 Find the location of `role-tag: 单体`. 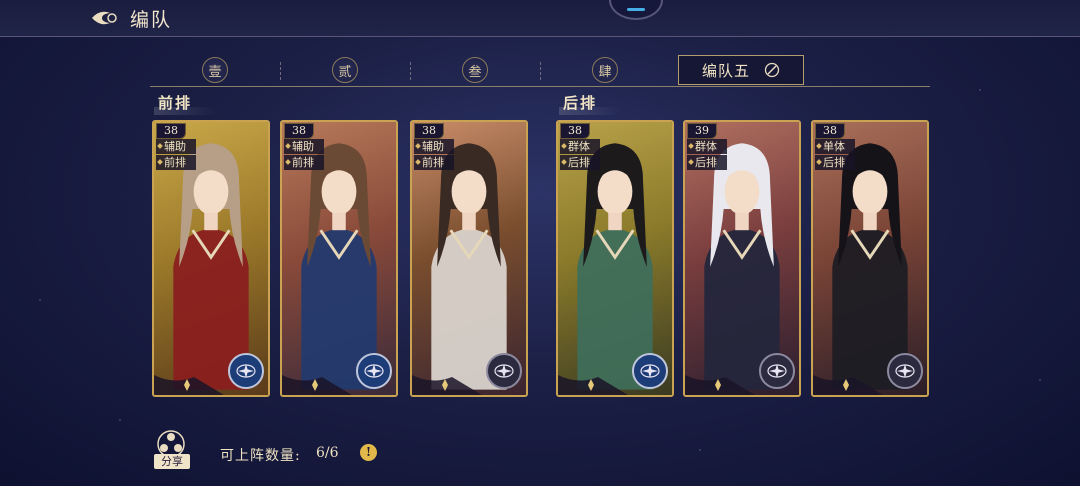

role-tag: 单体 is located at coordinates (835, 146).